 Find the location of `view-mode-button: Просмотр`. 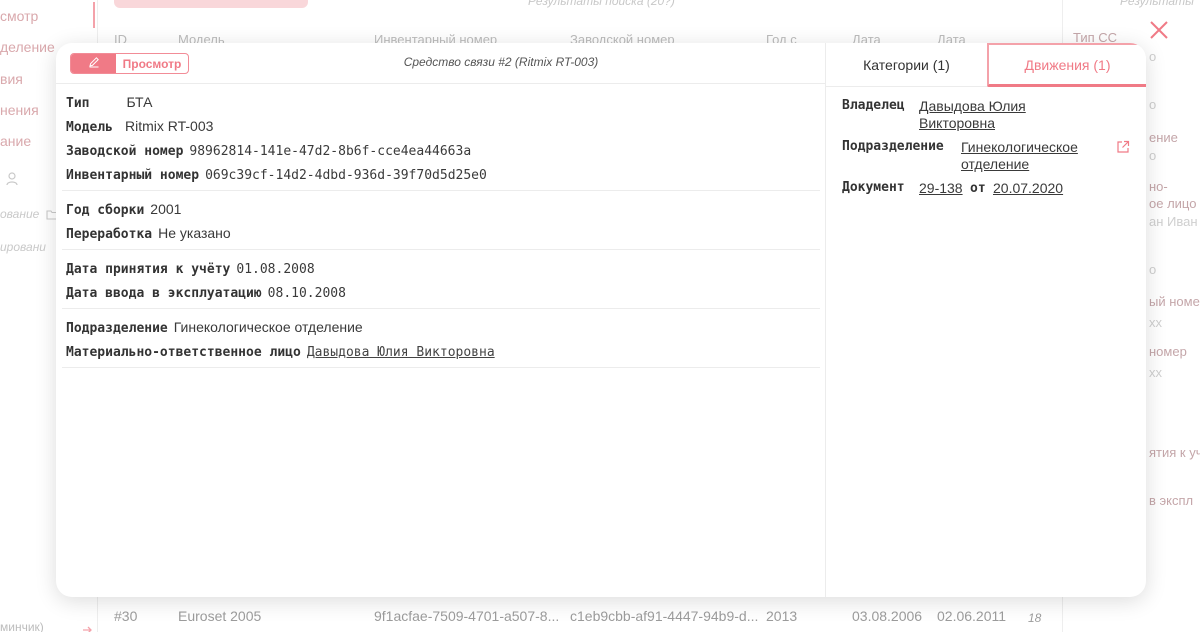

view-mode-button: Просмотр is located at coordinates (152, 63).